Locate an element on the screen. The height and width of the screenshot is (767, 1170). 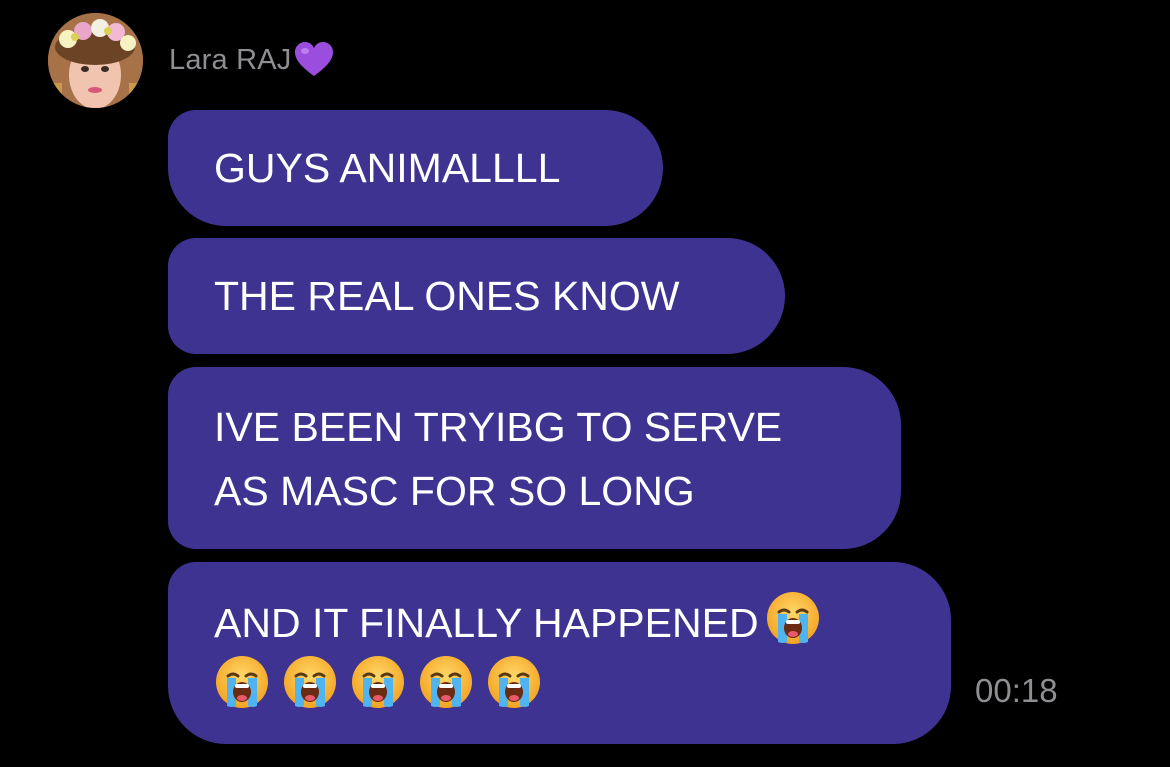
message-timestamp: 00:18 is located at coordinates (1016, 690).